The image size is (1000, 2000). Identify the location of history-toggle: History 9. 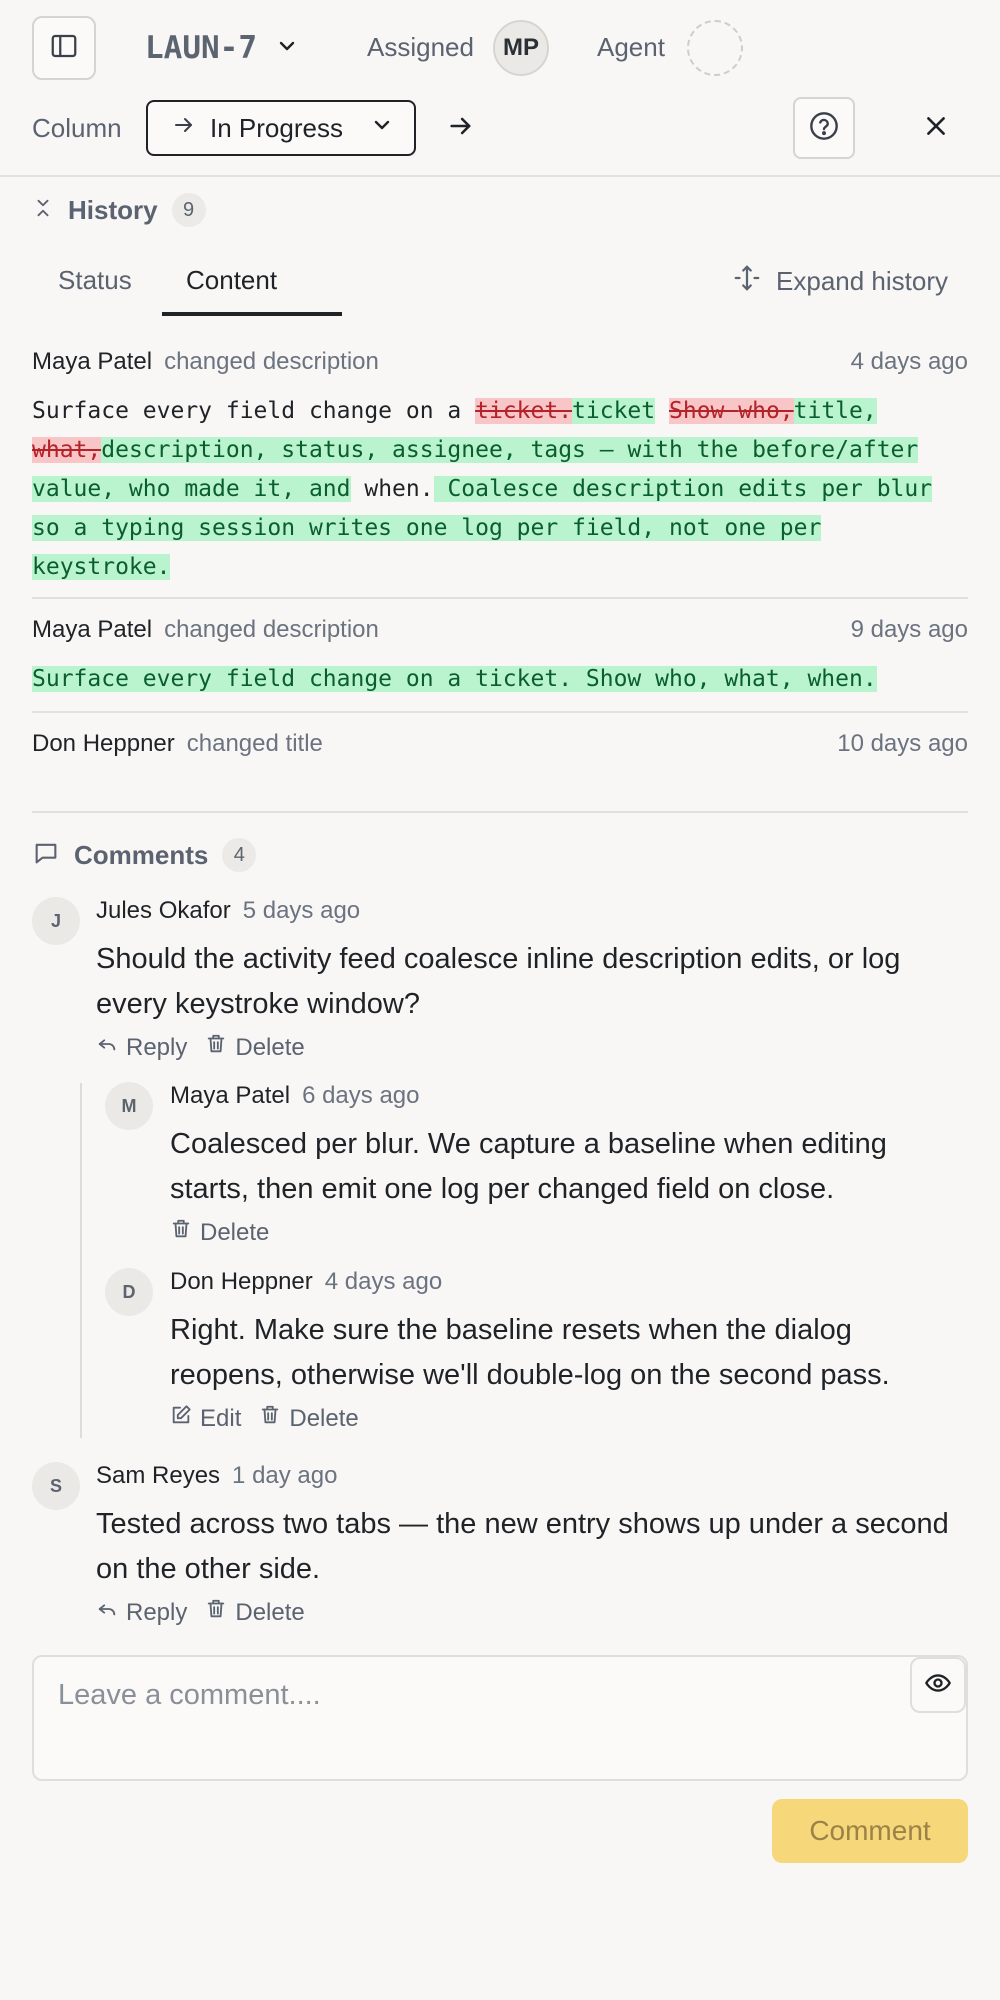
(119, 210).